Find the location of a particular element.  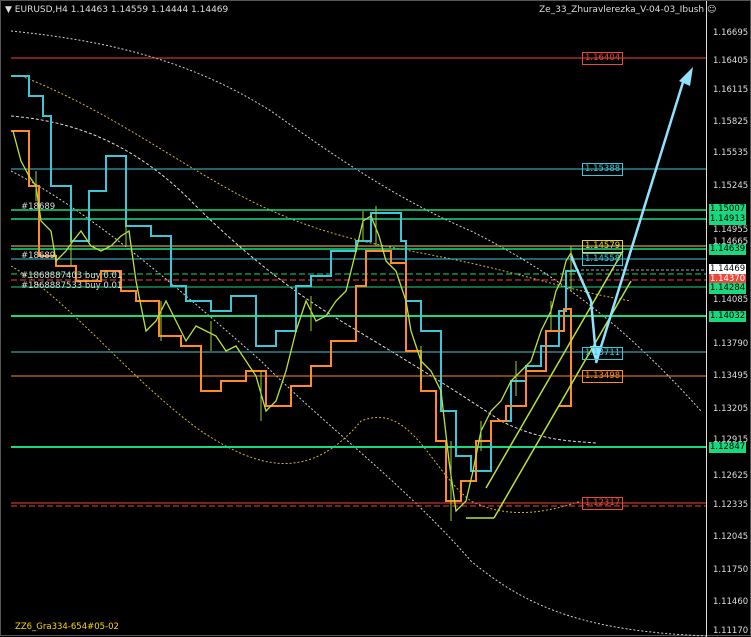

axis-tick: 1.15535 is located at coordinates (731, 153).